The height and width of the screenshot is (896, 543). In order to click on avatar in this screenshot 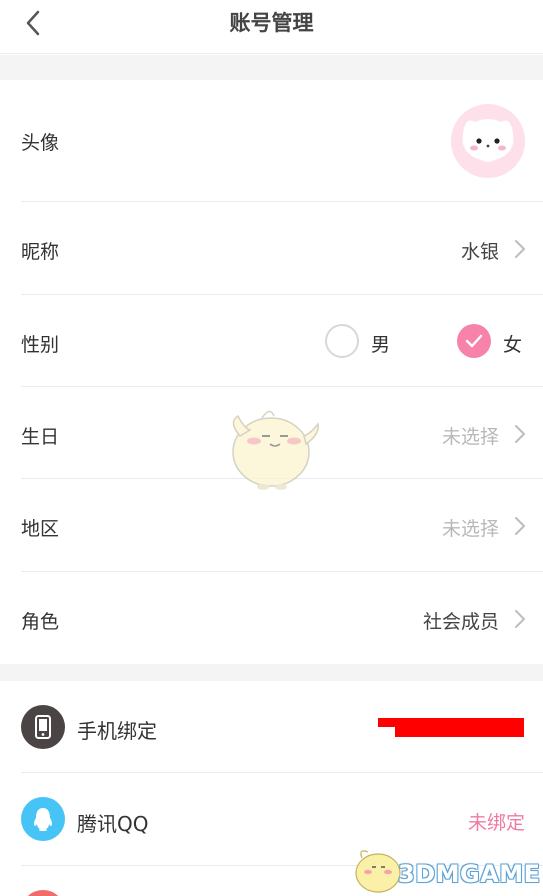, I will do `click(488, 141)`.